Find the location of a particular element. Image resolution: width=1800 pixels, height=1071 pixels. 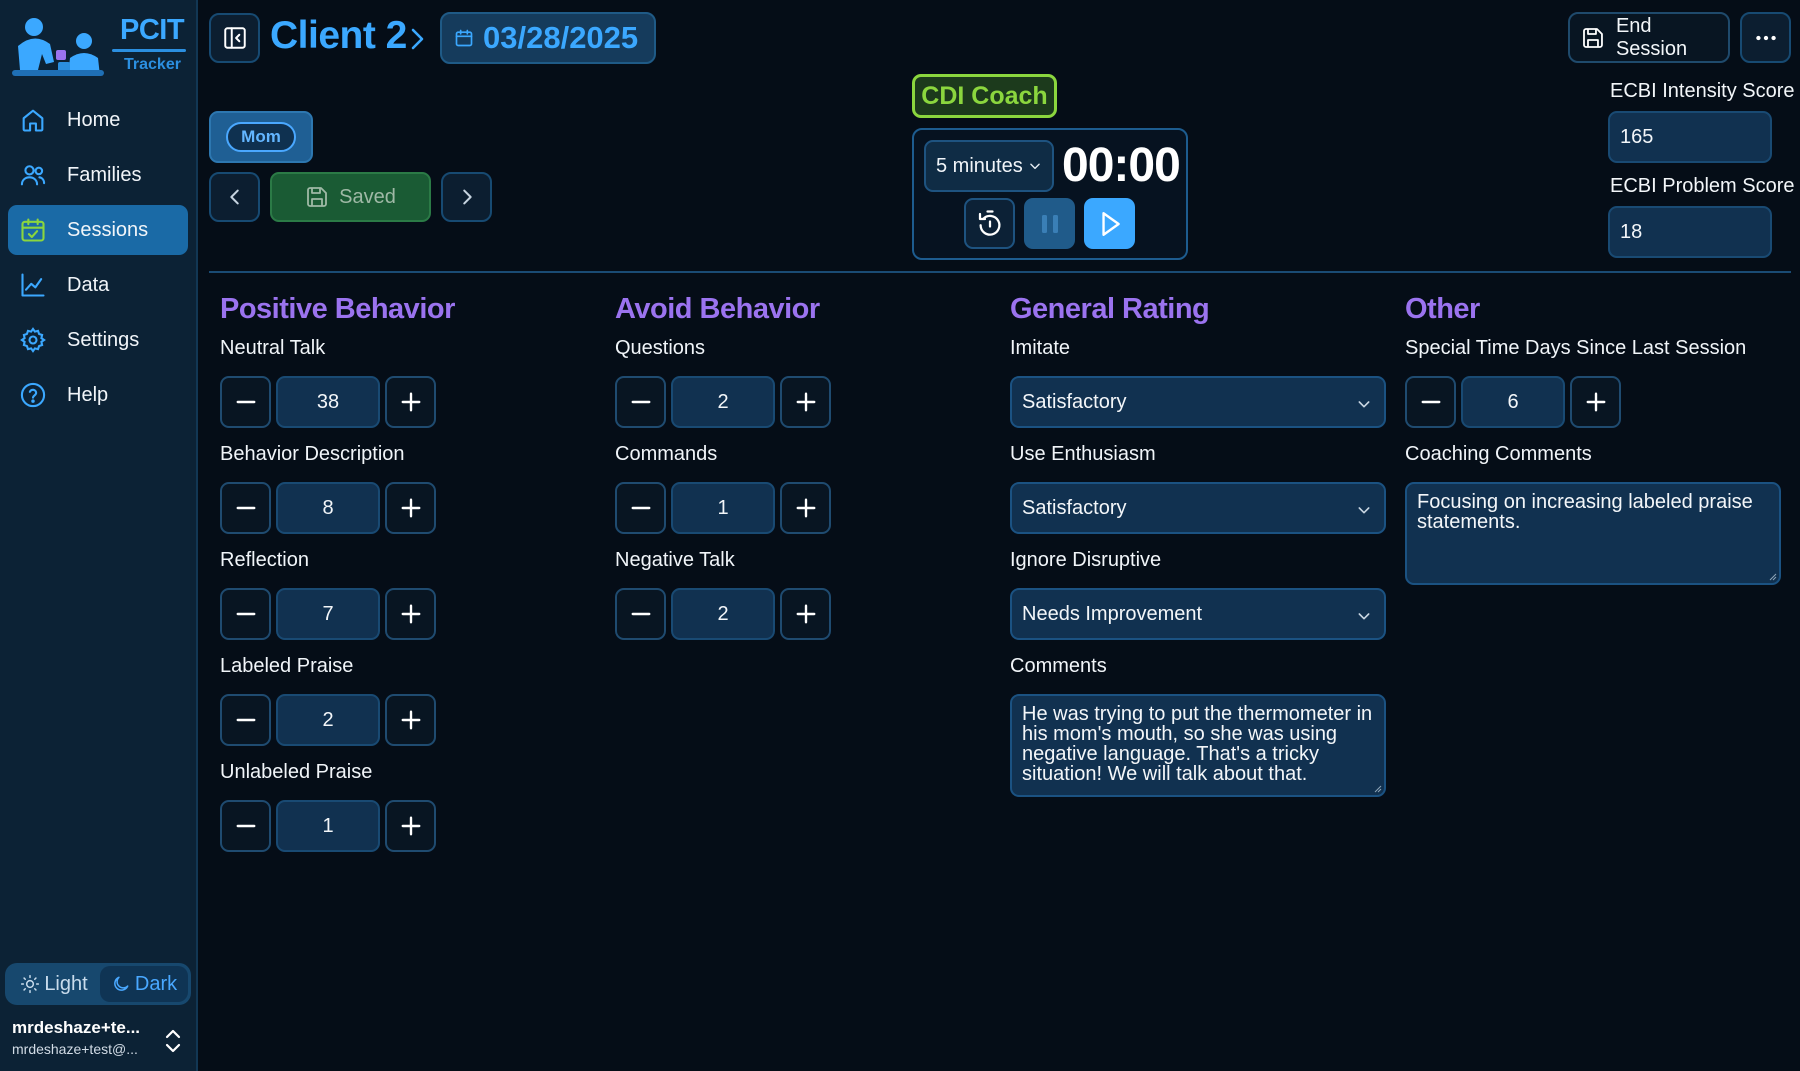

sidebar-item-families: Families is located at coordinates (98, 175).